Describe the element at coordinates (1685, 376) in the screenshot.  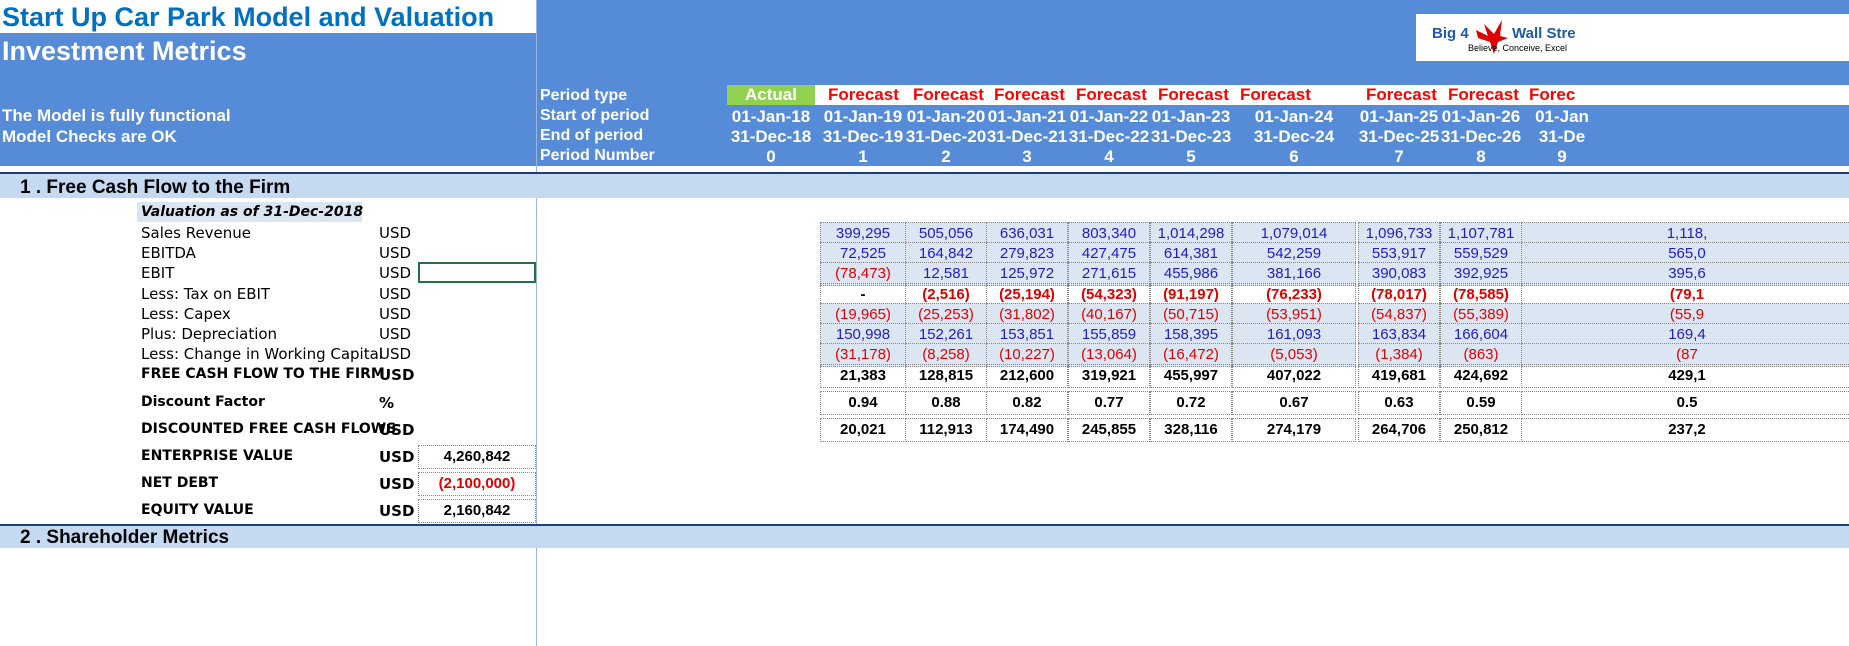
I see `table-cell: 429,1` at that location.